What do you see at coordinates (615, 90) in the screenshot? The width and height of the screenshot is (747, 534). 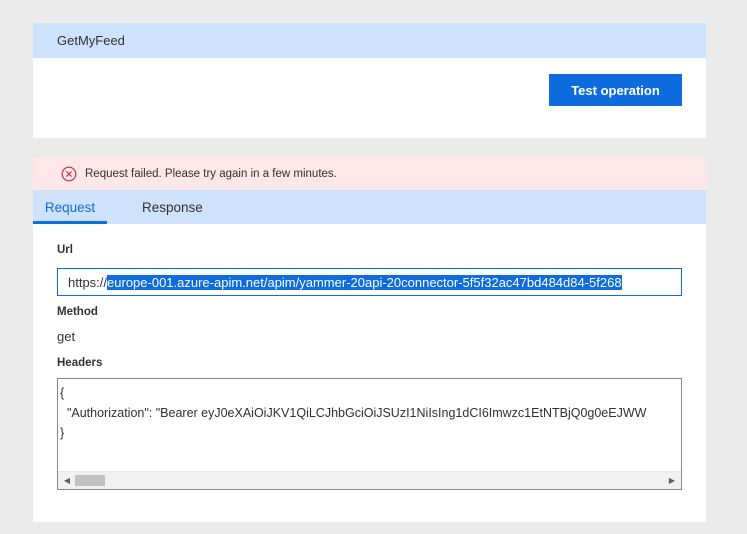 I see `test-operation-button: Test operation` at bounding box center [615, 90].